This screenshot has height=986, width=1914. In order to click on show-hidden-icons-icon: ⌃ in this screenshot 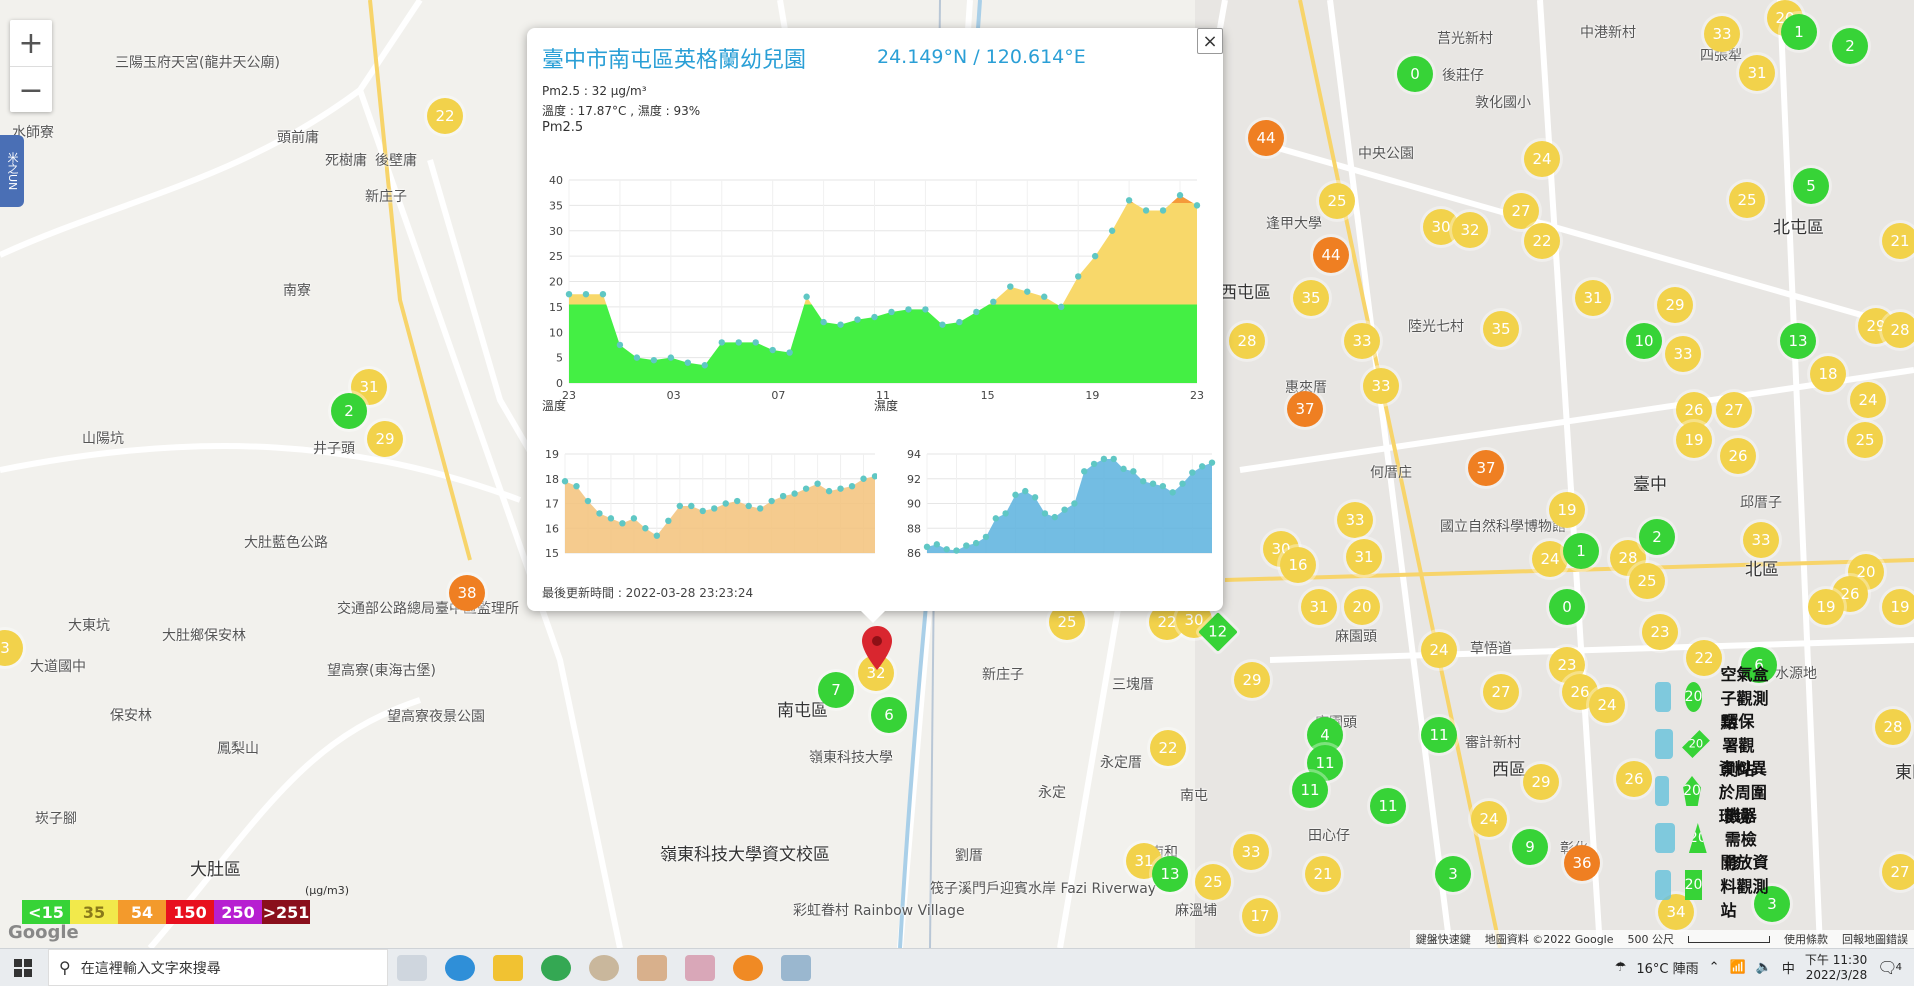, I will do `click(1714, 967)`.